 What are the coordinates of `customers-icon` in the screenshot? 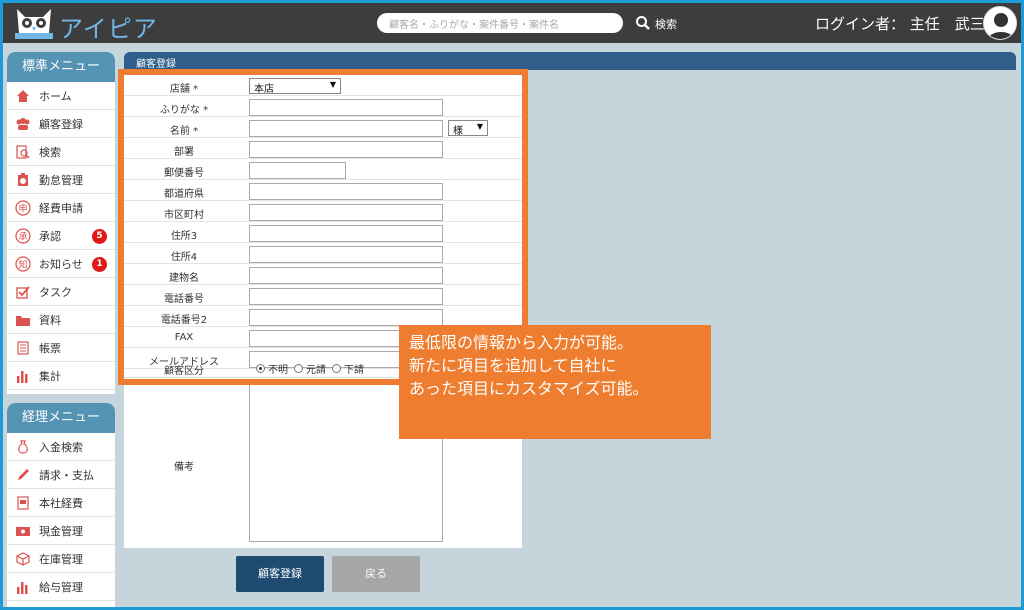 It's located at (23, 124).